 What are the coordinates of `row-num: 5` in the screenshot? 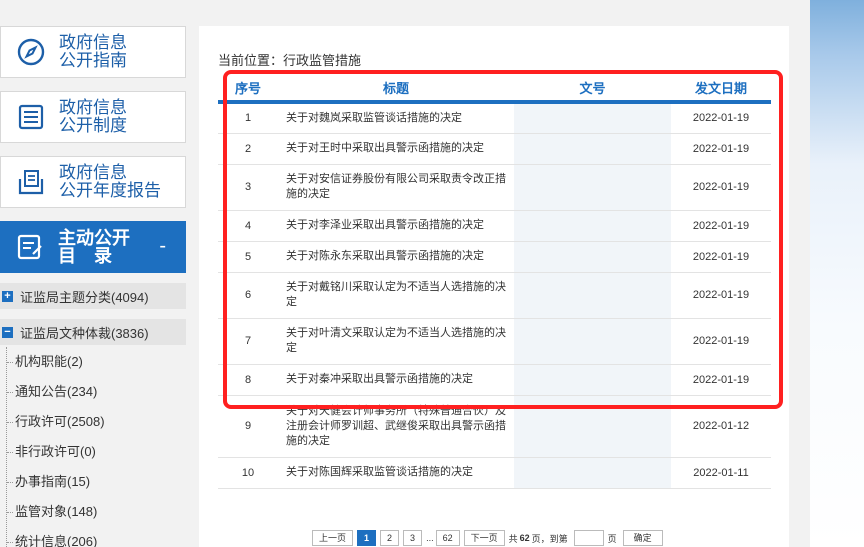 It's located at (248, 257).